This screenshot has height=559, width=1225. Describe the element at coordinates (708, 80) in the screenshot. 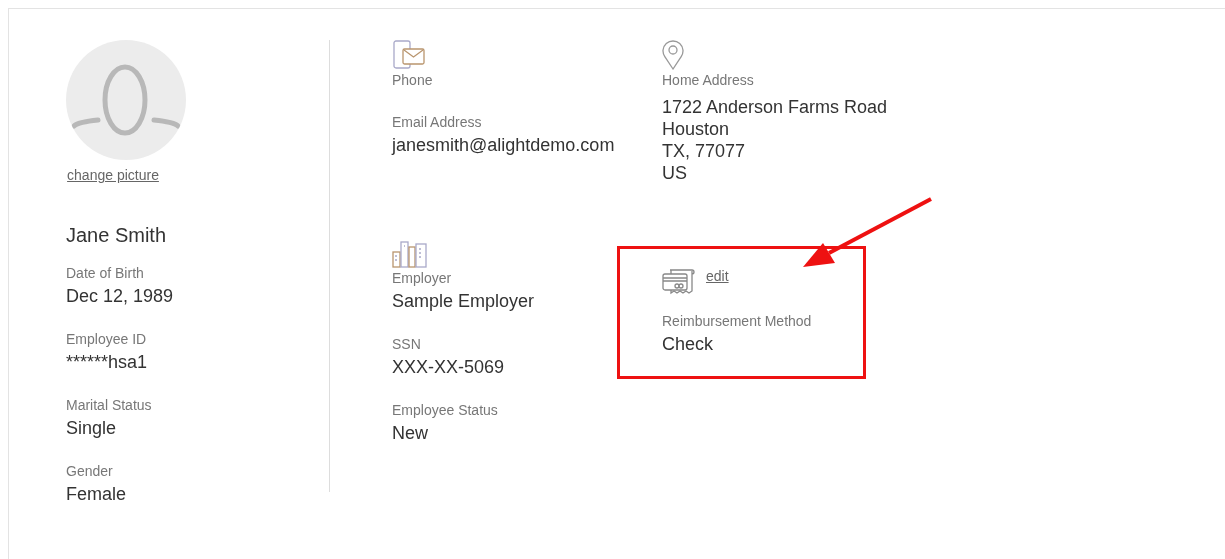

I see `field-label: Home Address` at that location.